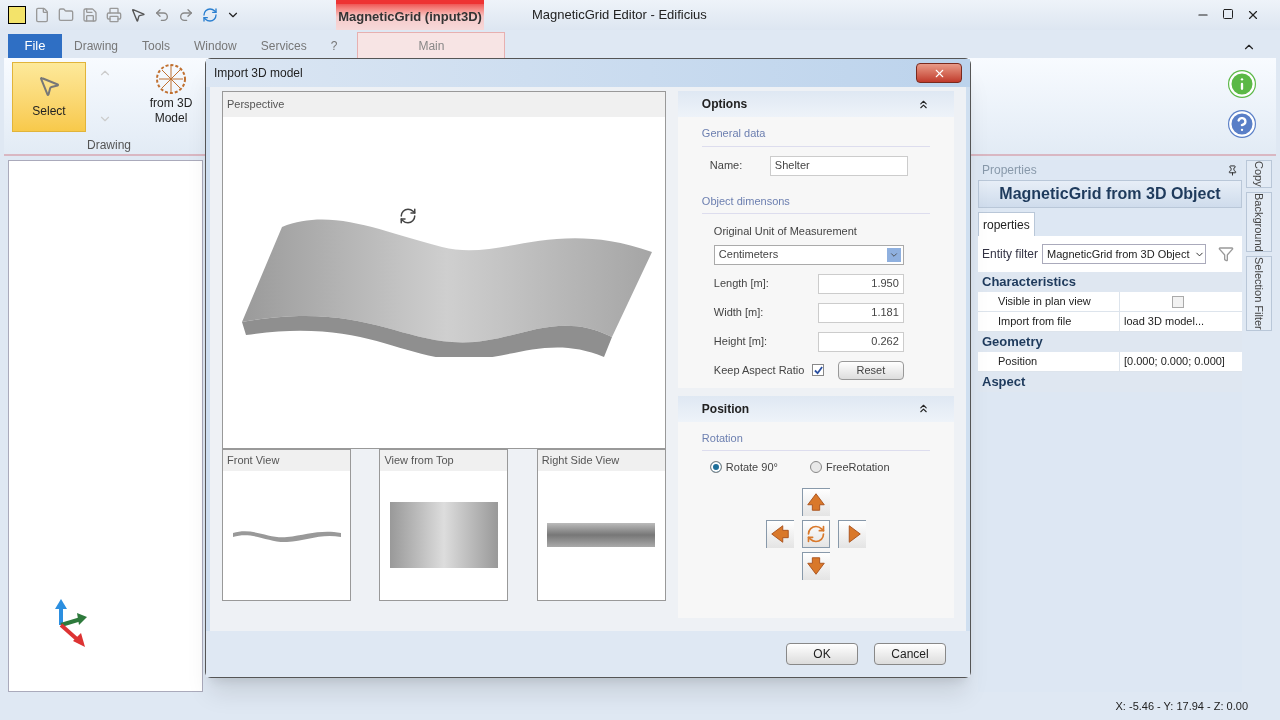 The width and height of the screenshot is (1280, 720). What do you see at coordinates (286, 460) in the screenshot?
I see `view-label: Front View` at bounding box center [286, 460].